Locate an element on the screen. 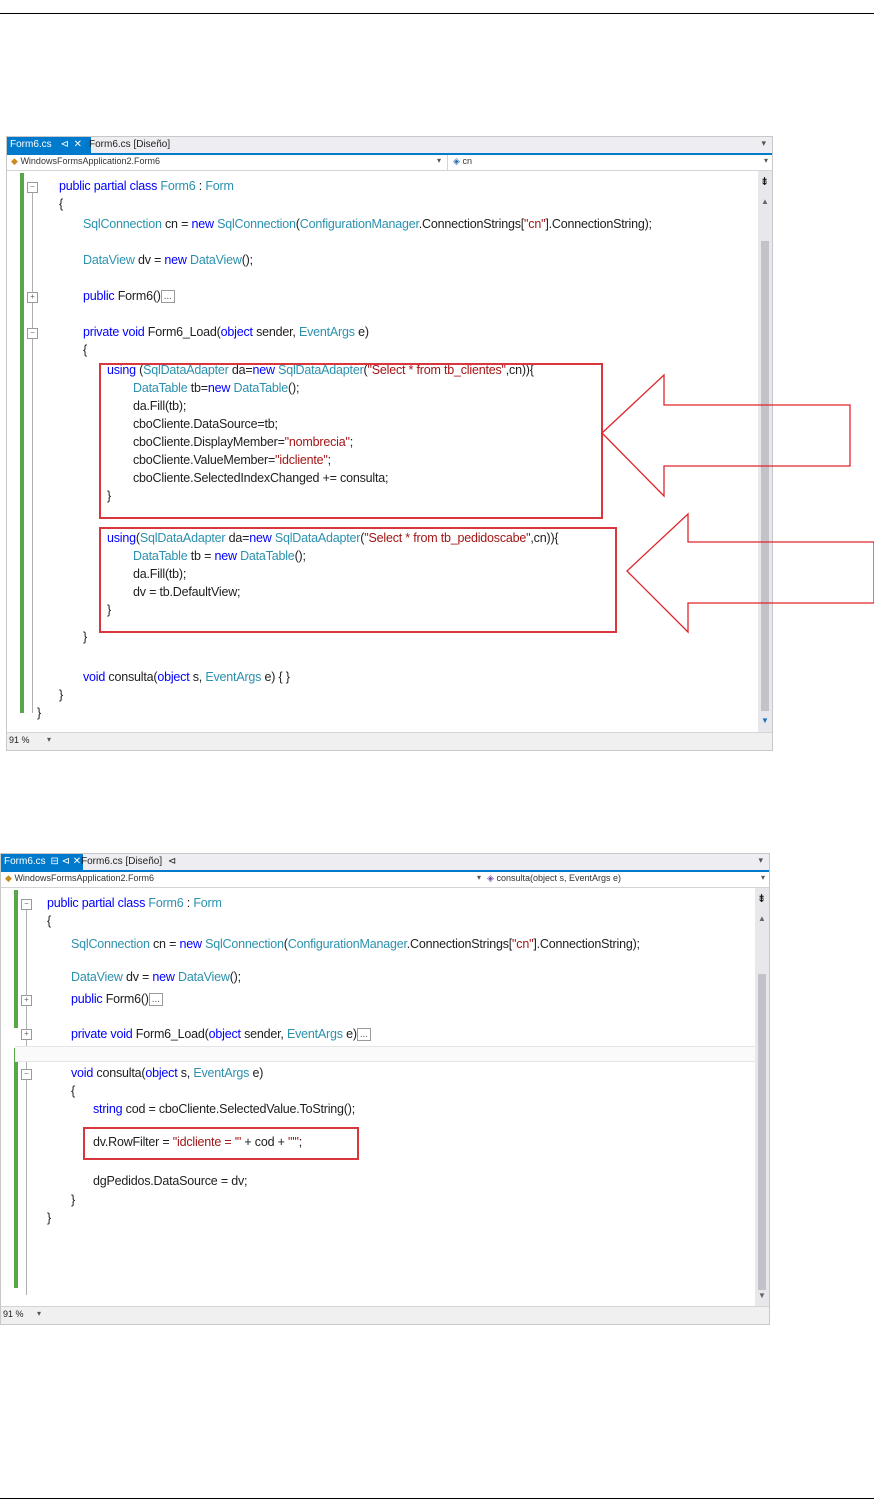 The height and width of the screenshot is (1512, 874). field-icon: ◈ is located at coordinates (456, 161).